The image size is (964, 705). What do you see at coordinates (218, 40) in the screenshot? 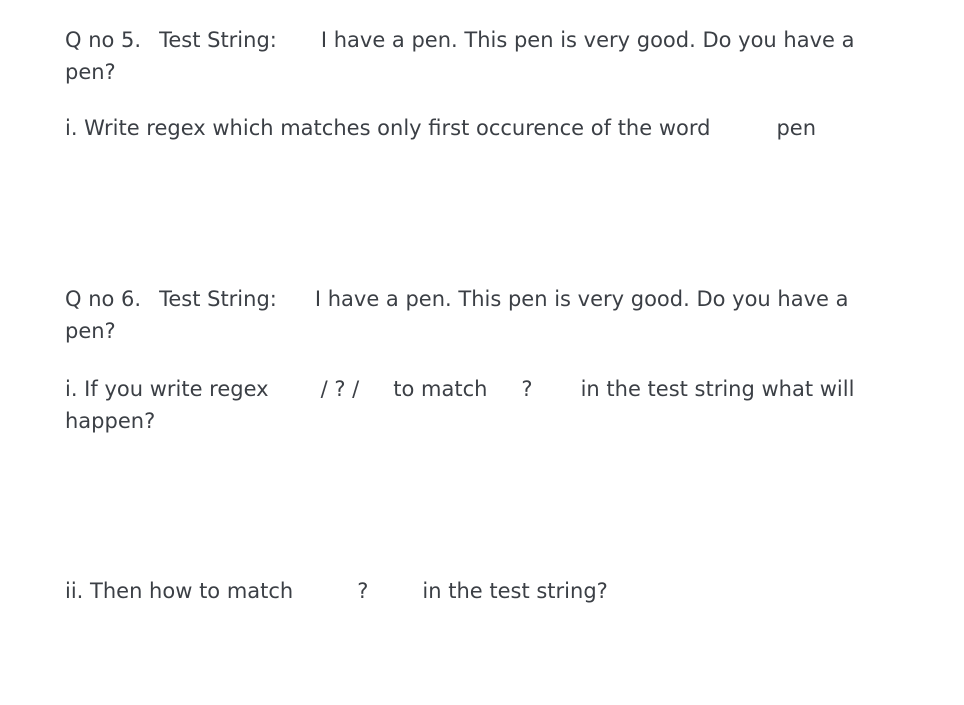
I see `question-5-test-label: Test String:` at bounding box center [218, 40].